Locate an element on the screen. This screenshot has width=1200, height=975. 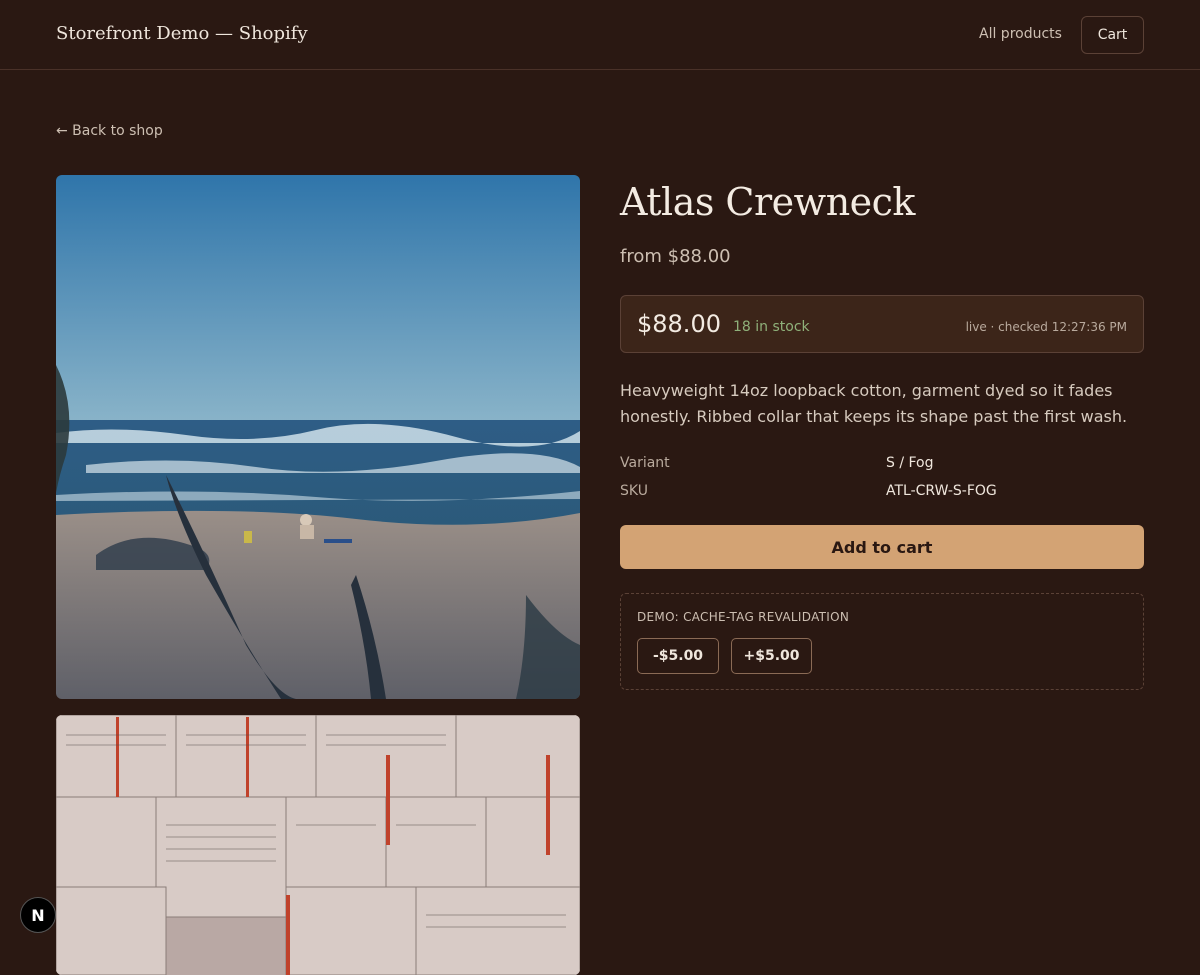
add-to-cart-button: Add to cart is located at coordinates (882, 547).